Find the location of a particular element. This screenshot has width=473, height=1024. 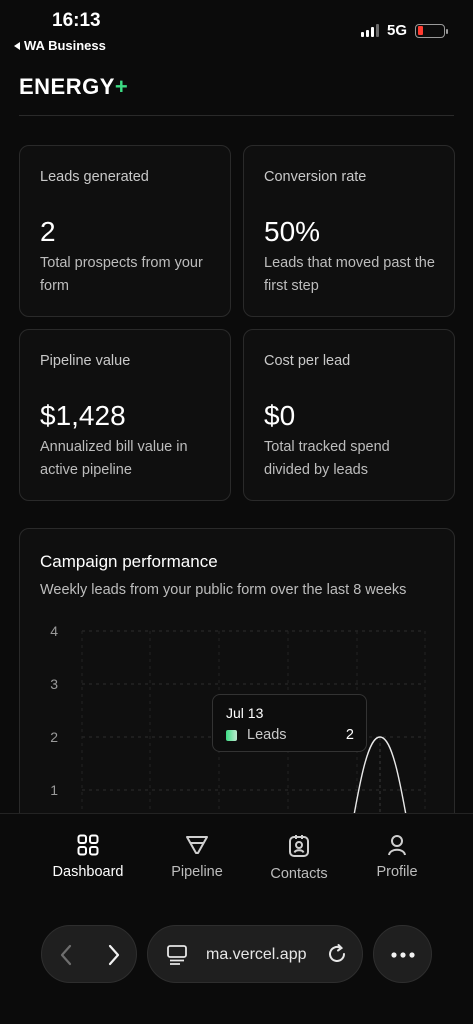

metric-value: 50% is located at coordinates (292, 231).